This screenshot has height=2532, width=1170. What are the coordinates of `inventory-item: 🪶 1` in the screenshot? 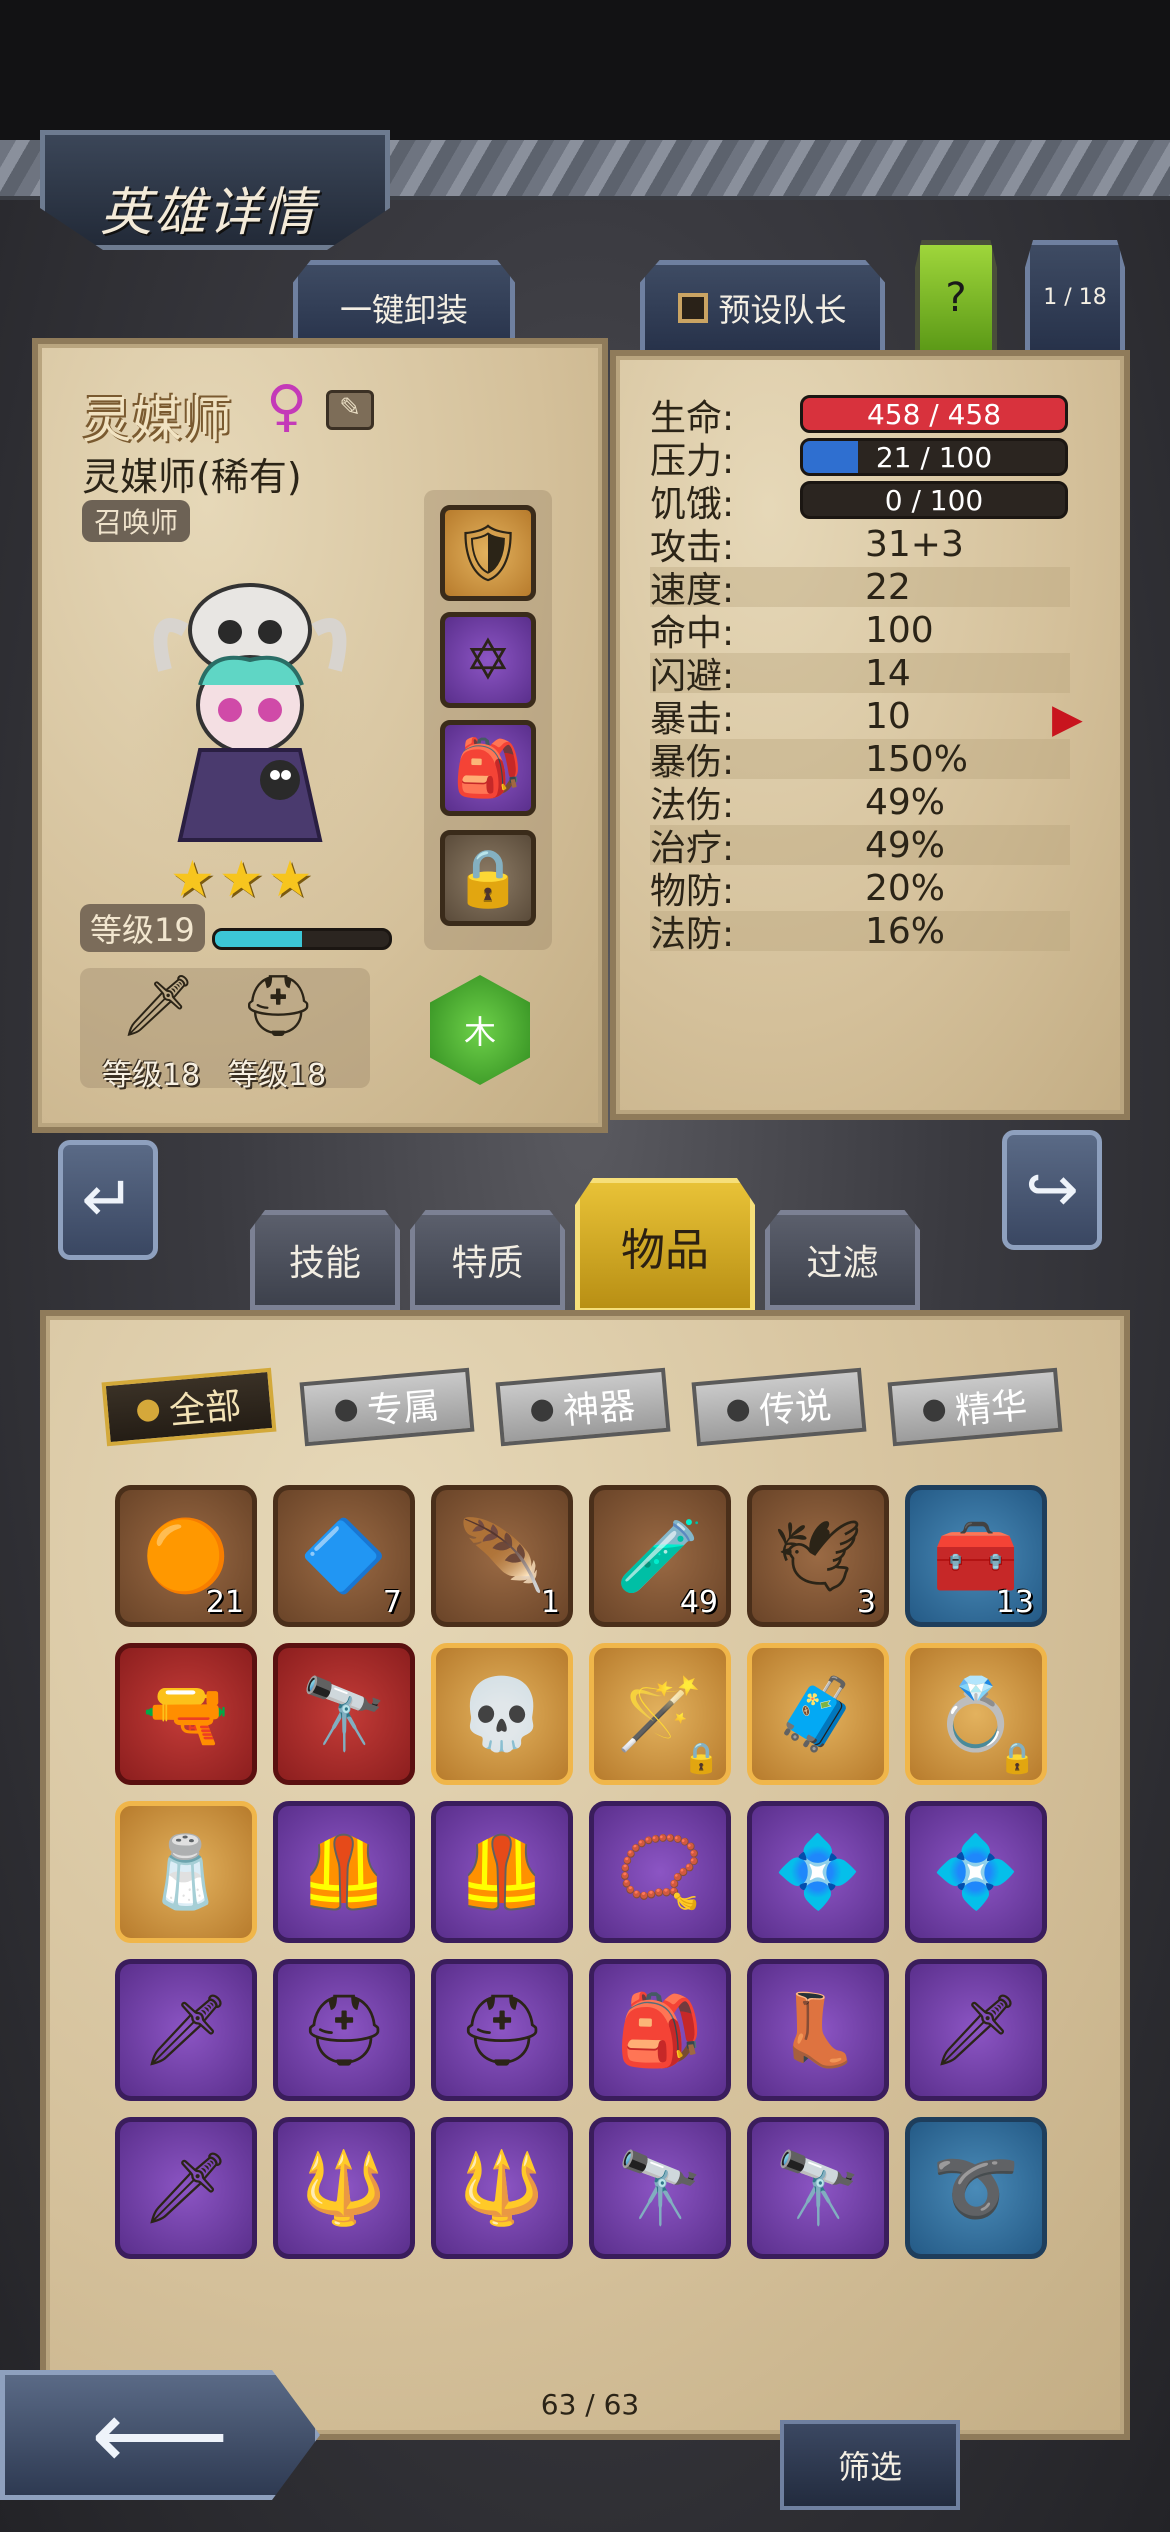 It's located at (502, 1556).